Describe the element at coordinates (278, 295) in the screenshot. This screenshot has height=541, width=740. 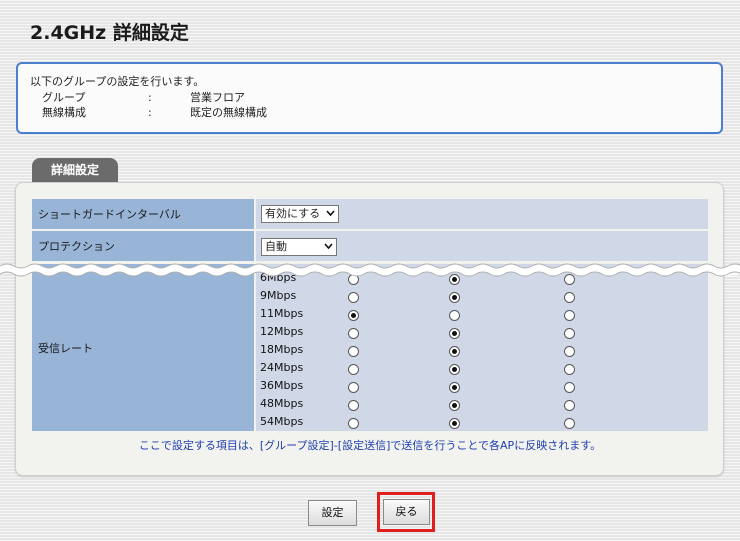
I see `rate-label: 9Mbps` at that location.